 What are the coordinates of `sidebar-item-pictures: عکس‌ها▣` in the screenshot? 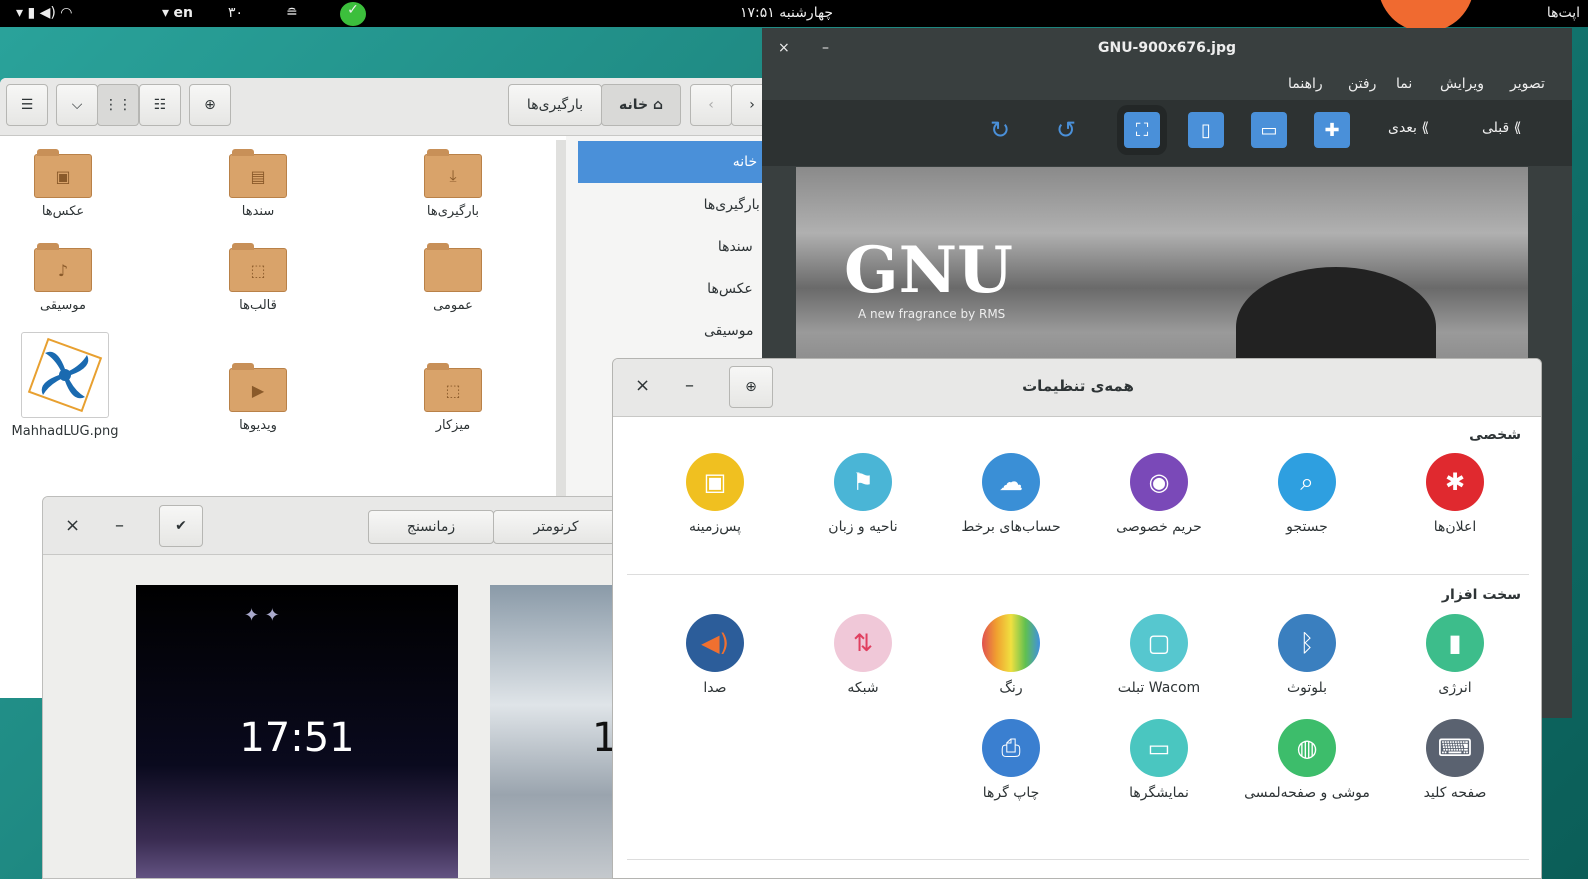 It's located at (683, 289).